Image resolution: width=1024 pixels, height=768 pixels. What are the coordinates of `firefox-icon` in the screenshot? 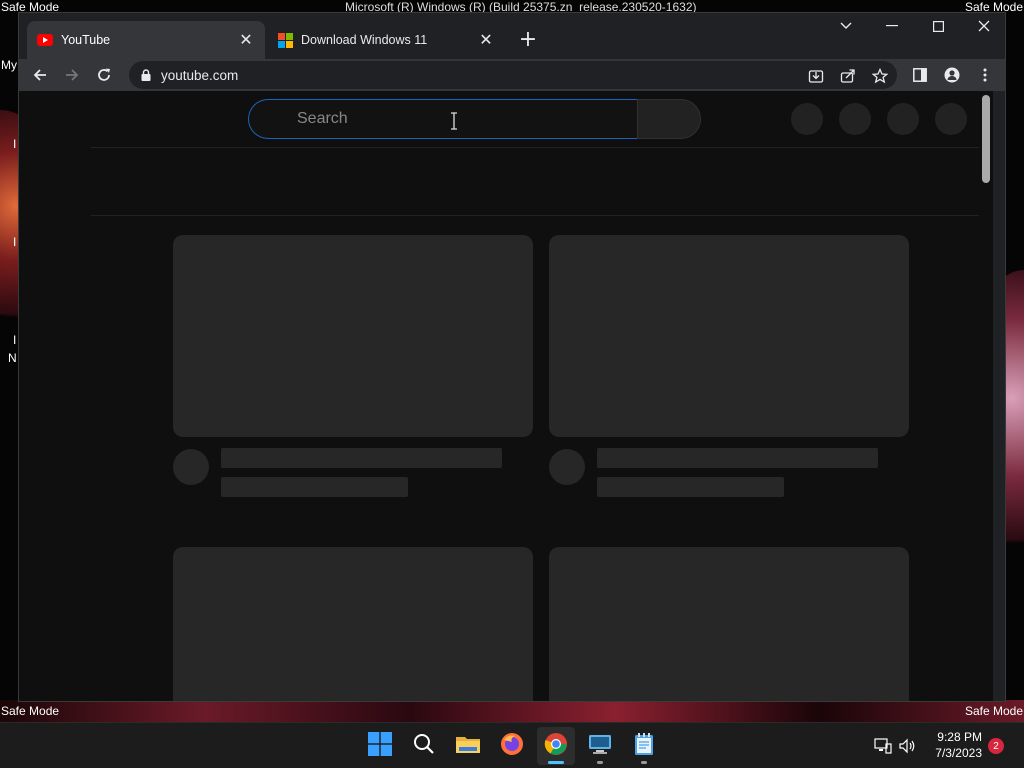 It's located at (512, 746).